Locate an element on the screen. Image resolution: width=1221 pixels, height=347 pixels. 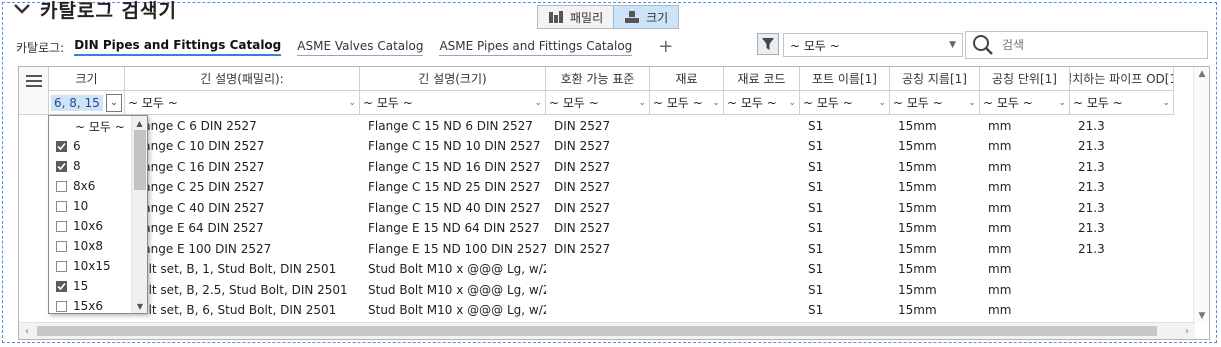
size-option-label: 10x6 is located at coordinates (88, 226).